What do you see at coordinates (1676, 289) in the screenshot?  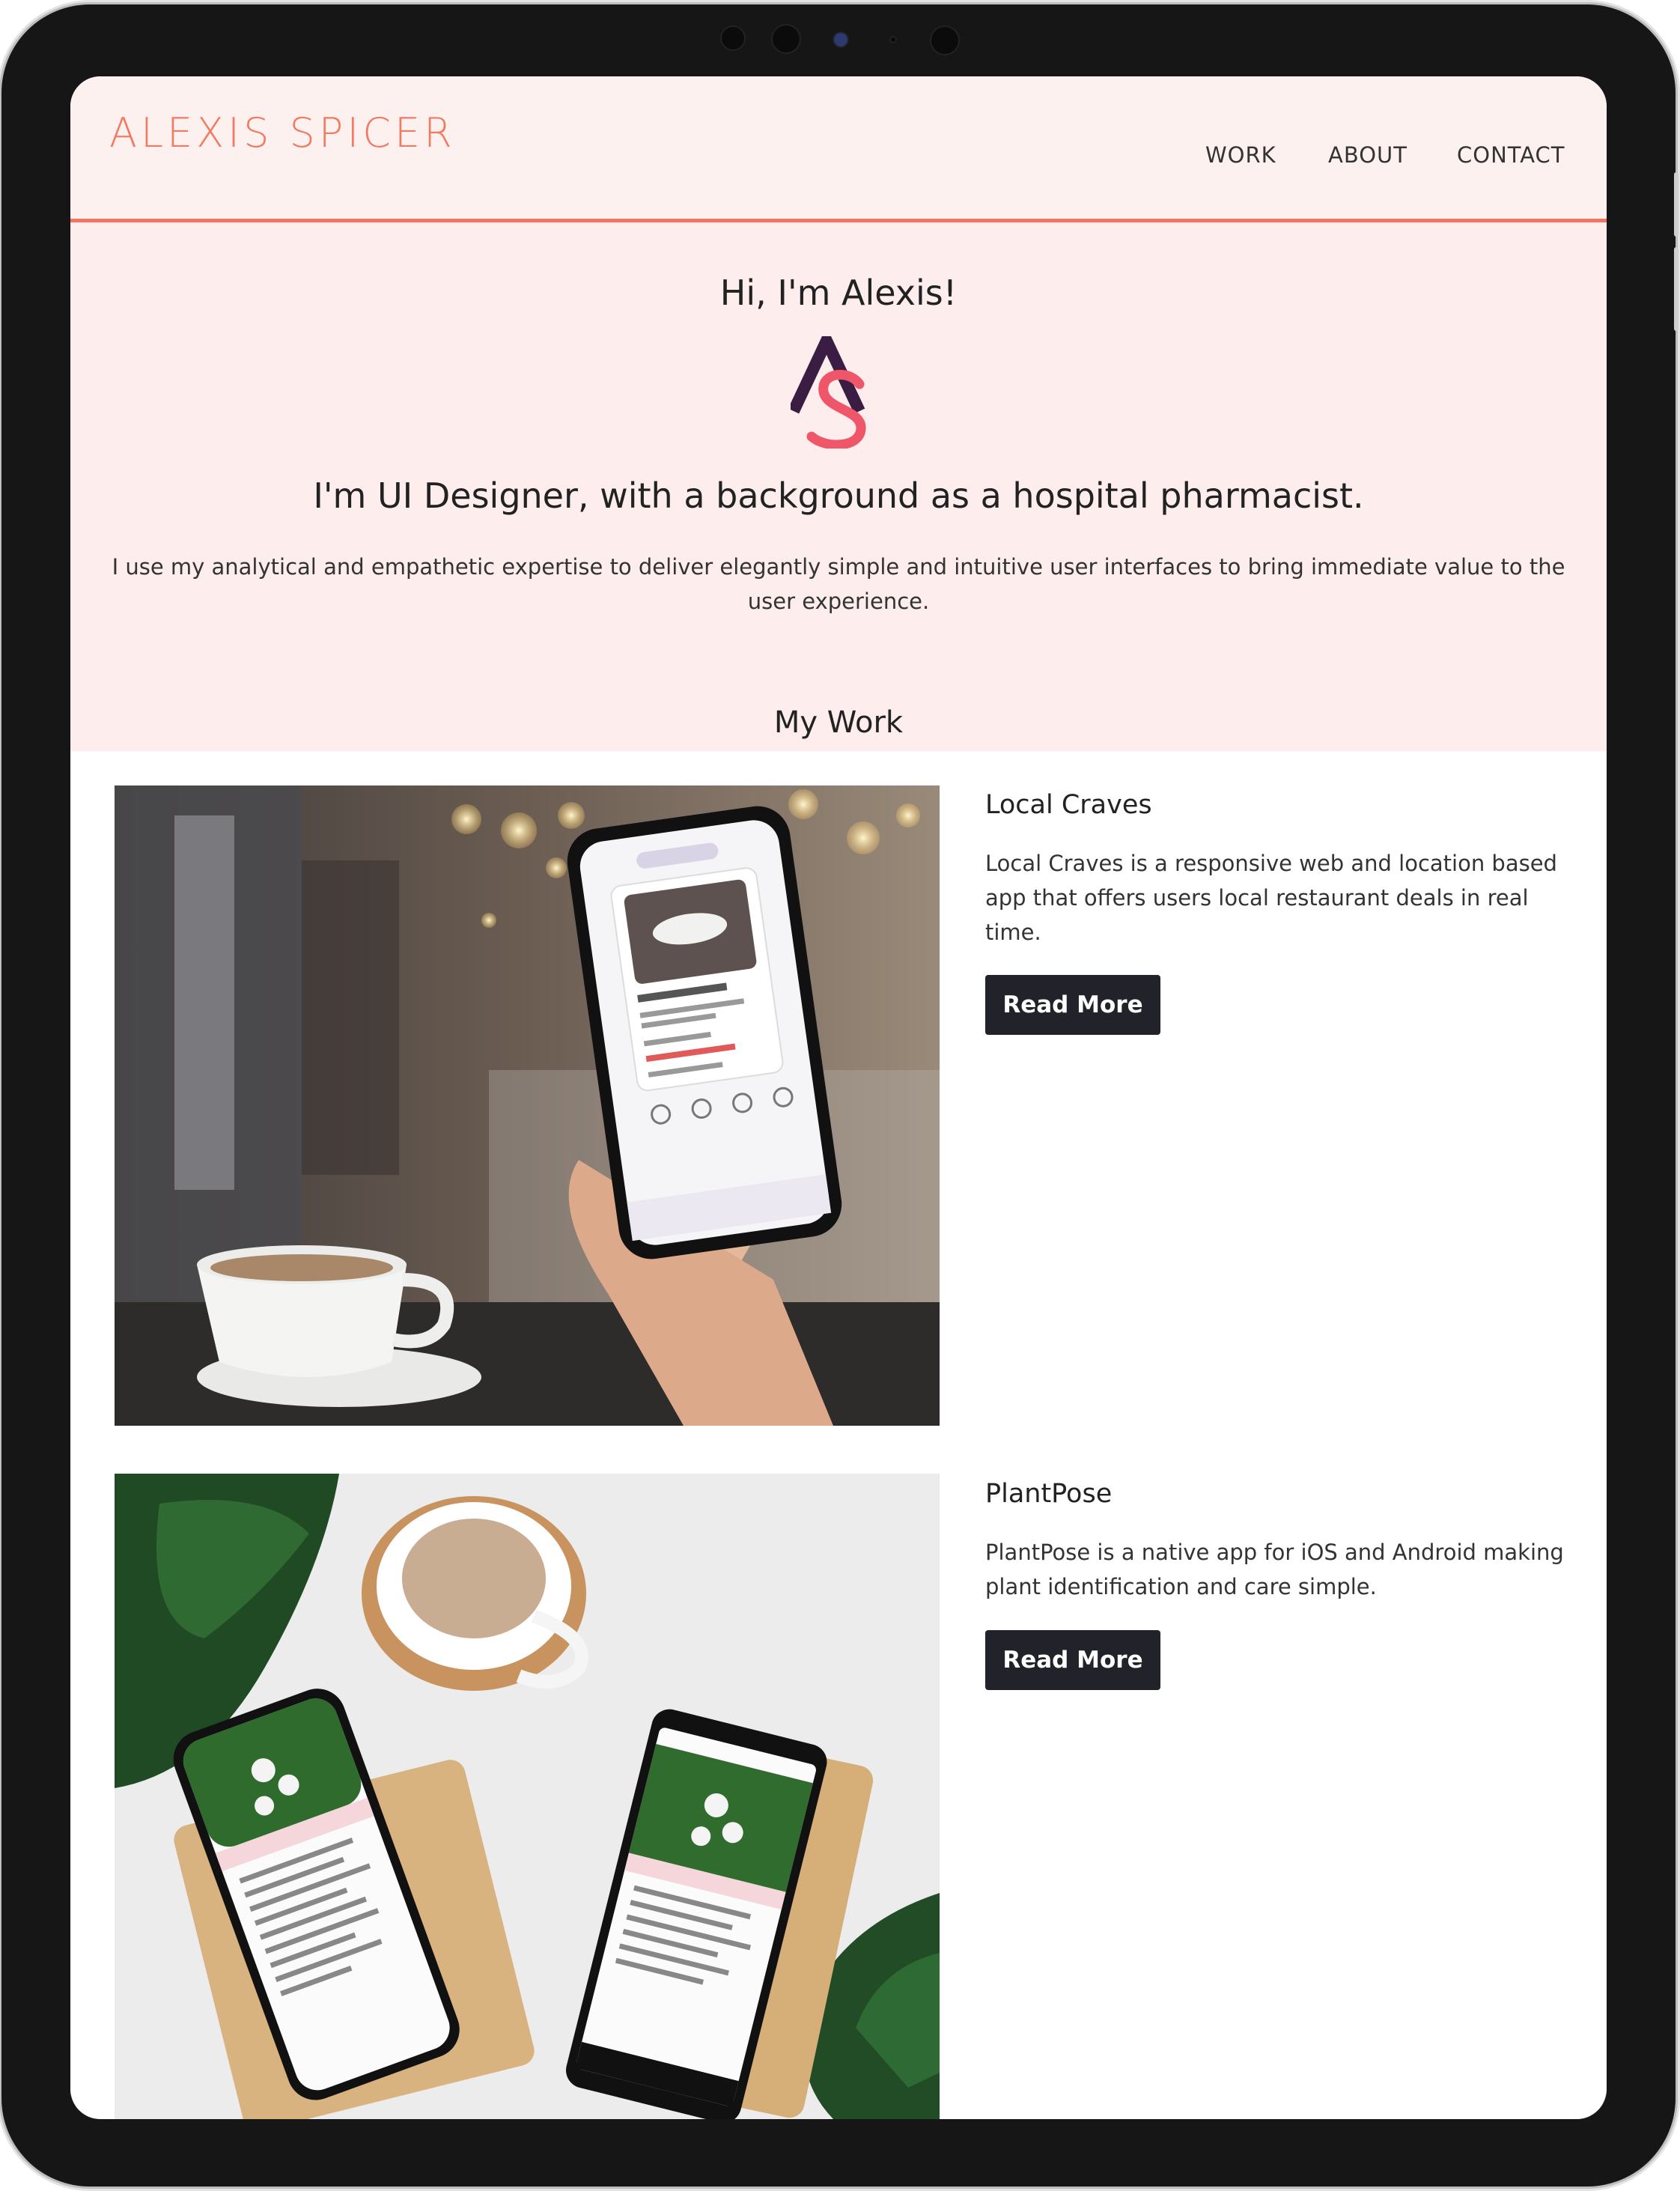 I see `volume-button` at bounding box center [1676, 289].